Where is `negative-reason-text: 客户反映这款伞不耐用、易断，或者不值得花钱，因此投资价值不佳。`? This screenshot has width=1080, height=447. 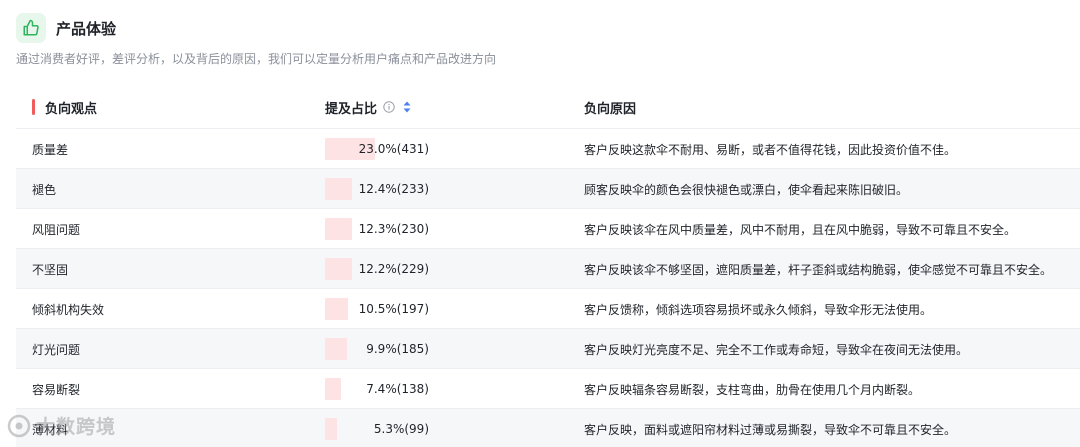 negative-reason-text: 客户反映这款伞不耐用、易断，或者不值得花钱，因此投资价值不佳。 is located at coordinates (770, 149).